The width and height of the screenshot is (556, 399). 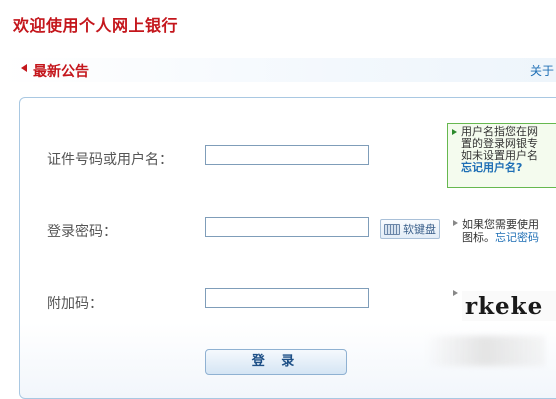 I want to click on password-tip-line2: 图标。忘记密码, so click(x=500, y=238).